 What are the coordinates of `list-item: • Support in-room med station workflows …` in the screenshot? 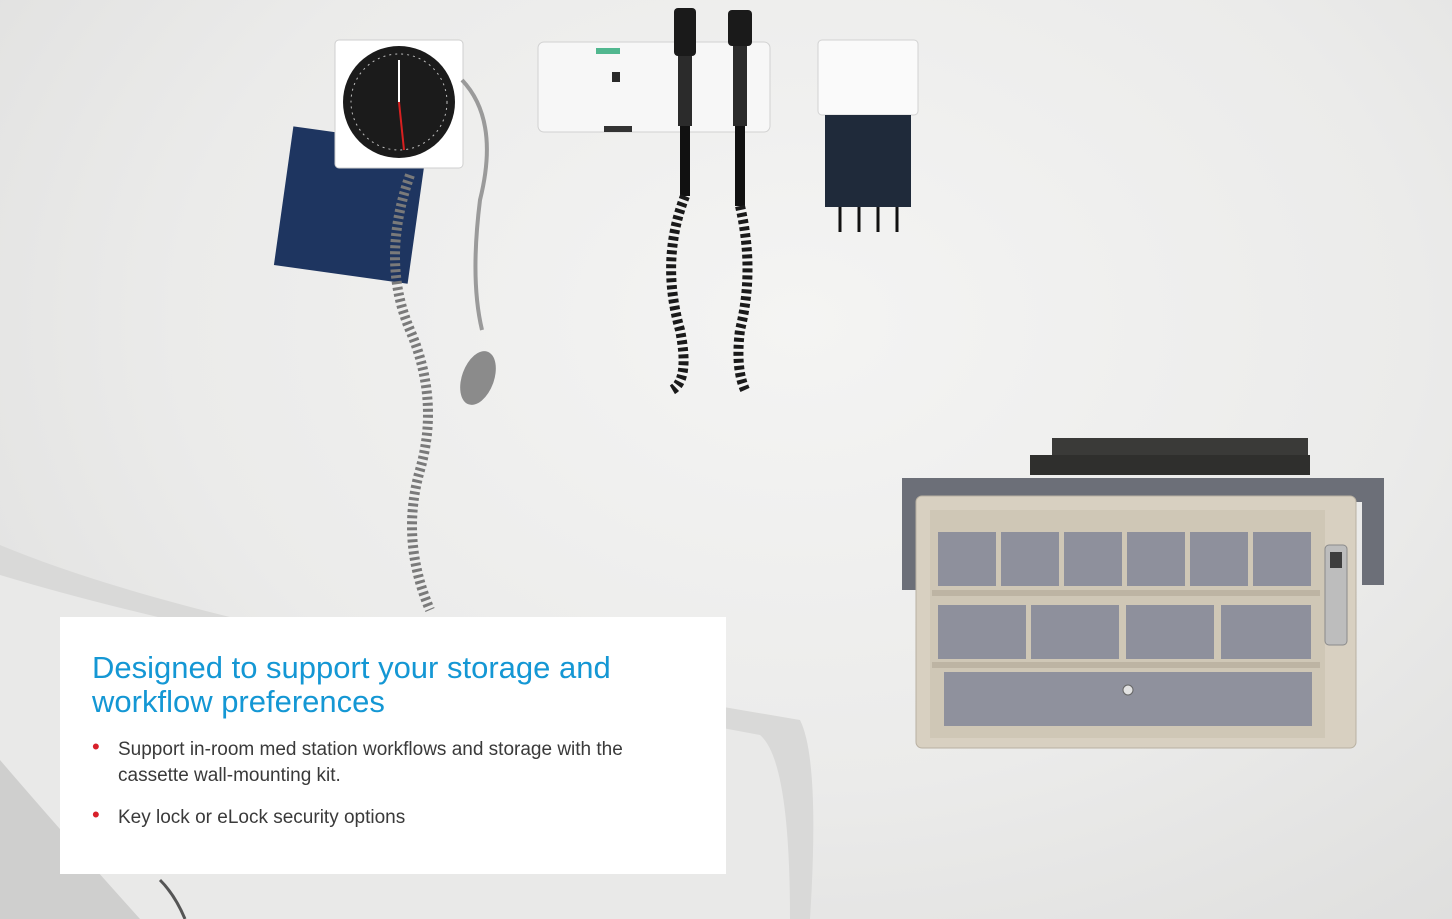 It's located at (365, 761).